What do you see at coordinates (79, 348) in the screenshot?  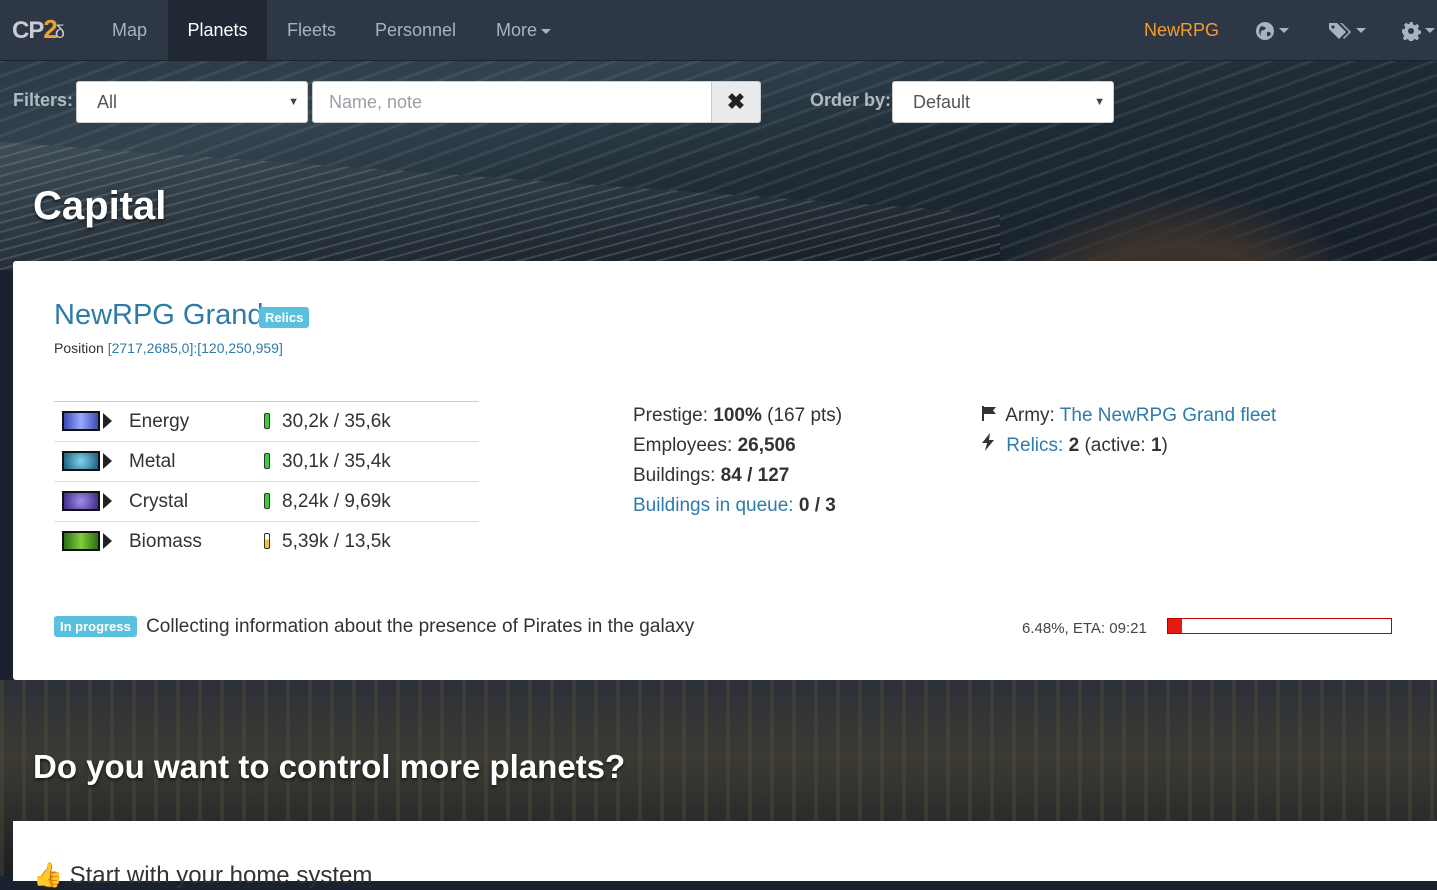 I see `position-label: Position` at bounding box center [79, 348].